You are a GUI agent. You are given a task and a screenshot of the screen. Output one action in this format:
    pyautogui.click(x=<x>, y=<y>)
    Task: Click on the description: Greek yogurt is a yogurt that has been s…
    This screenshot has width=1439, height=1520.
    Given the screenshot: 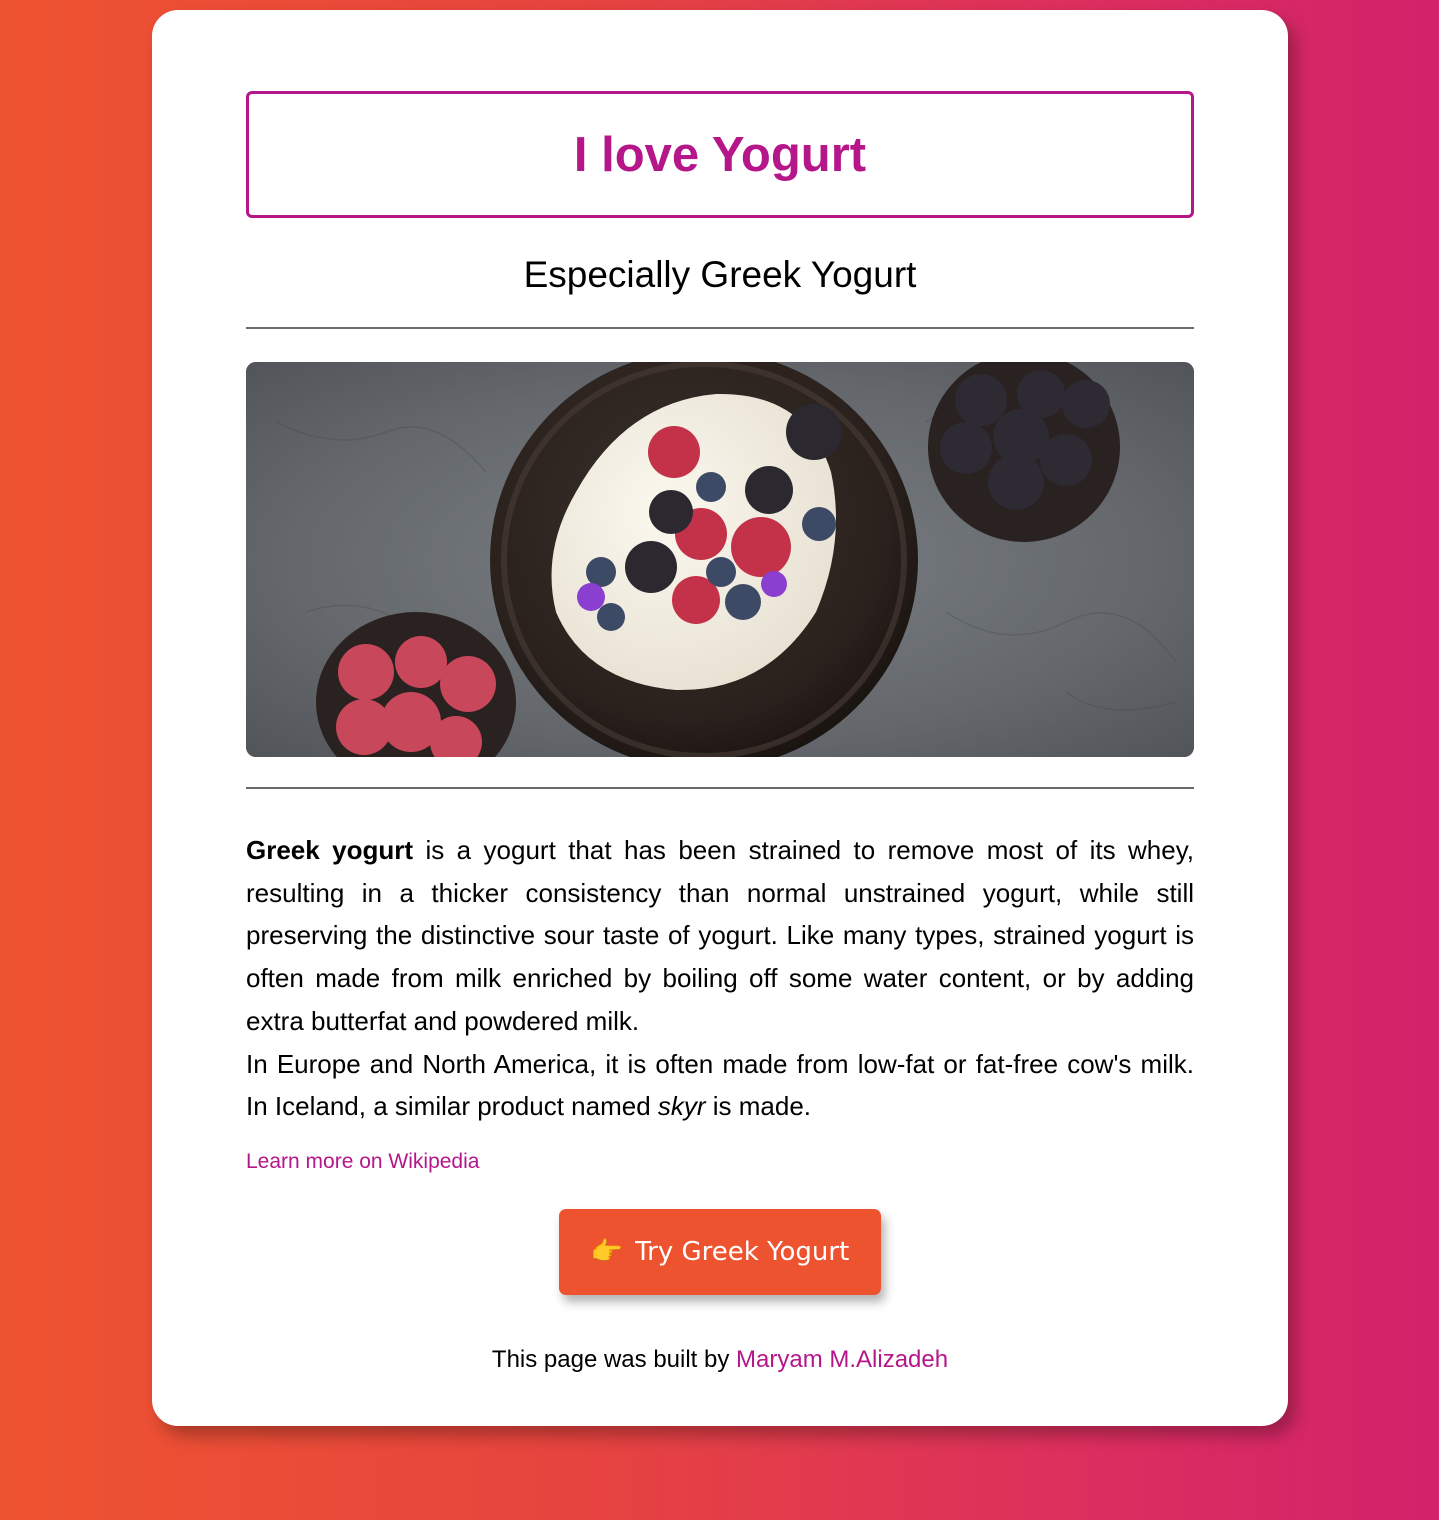 What is the action you would take?
    pyautogui.click(x=720, y=978)
    